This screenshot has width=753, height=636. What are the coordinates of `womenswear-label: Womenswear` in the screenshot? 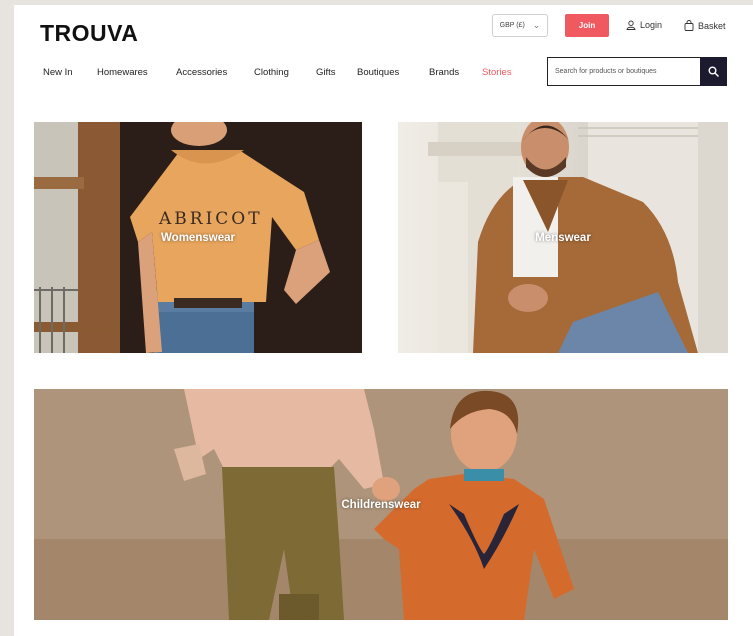 It's located at (198, 237).